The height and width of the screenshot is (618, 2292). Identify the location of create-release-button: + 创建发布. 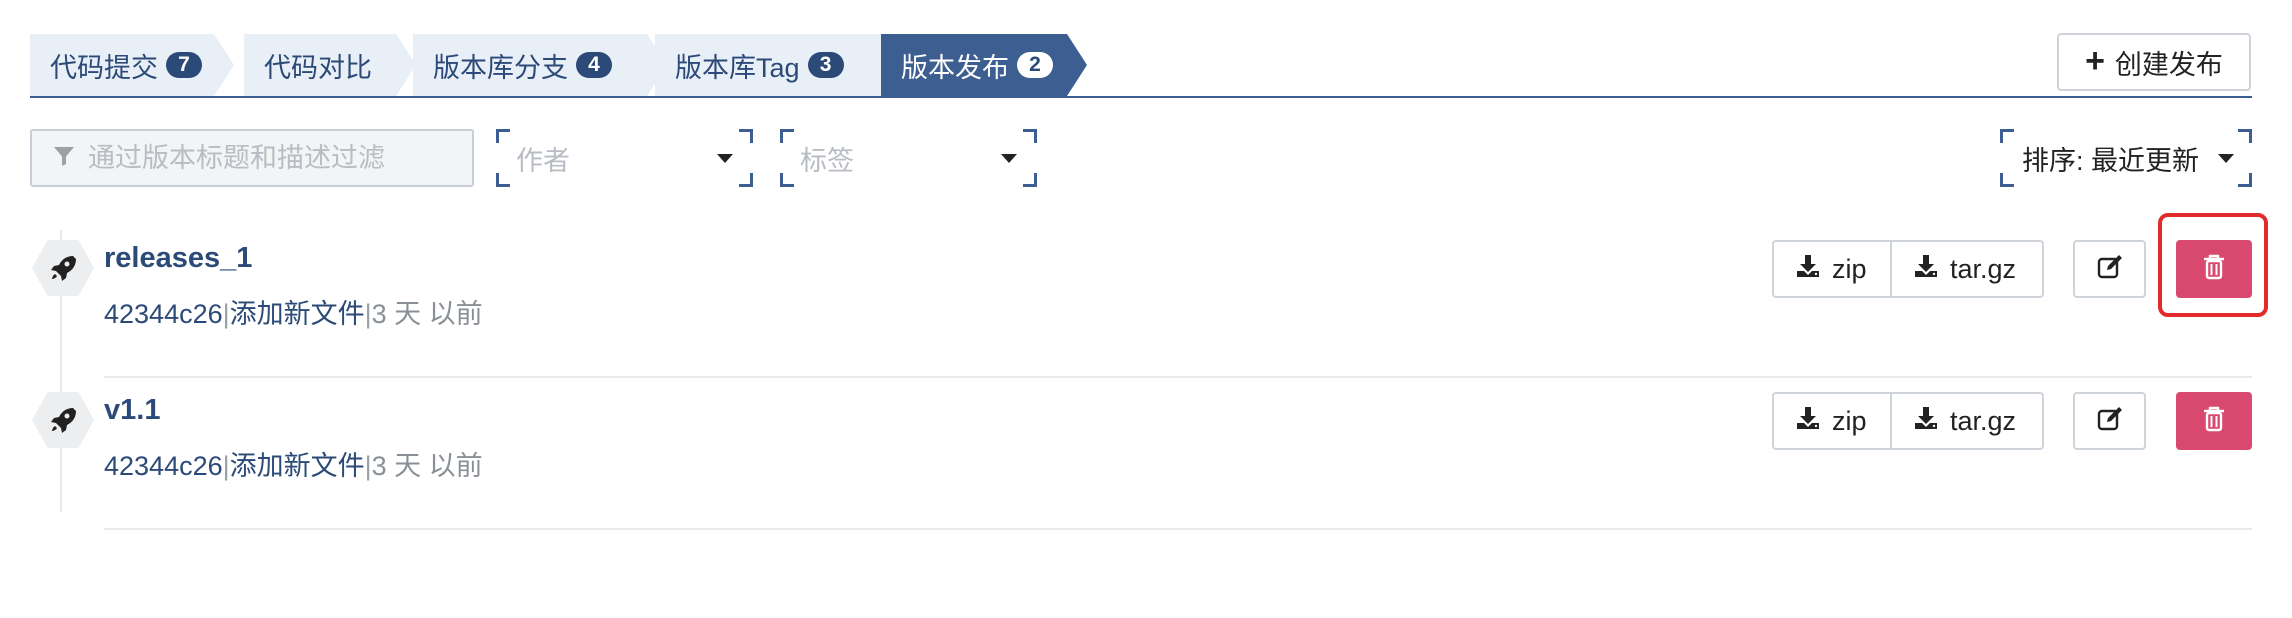
(2154, 62).